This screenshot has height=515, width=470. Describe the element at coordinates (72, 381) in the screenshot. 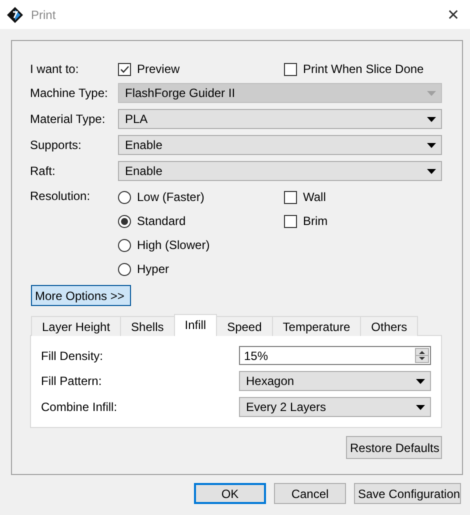

I see `field-label: Fill Pattern:` at that location.